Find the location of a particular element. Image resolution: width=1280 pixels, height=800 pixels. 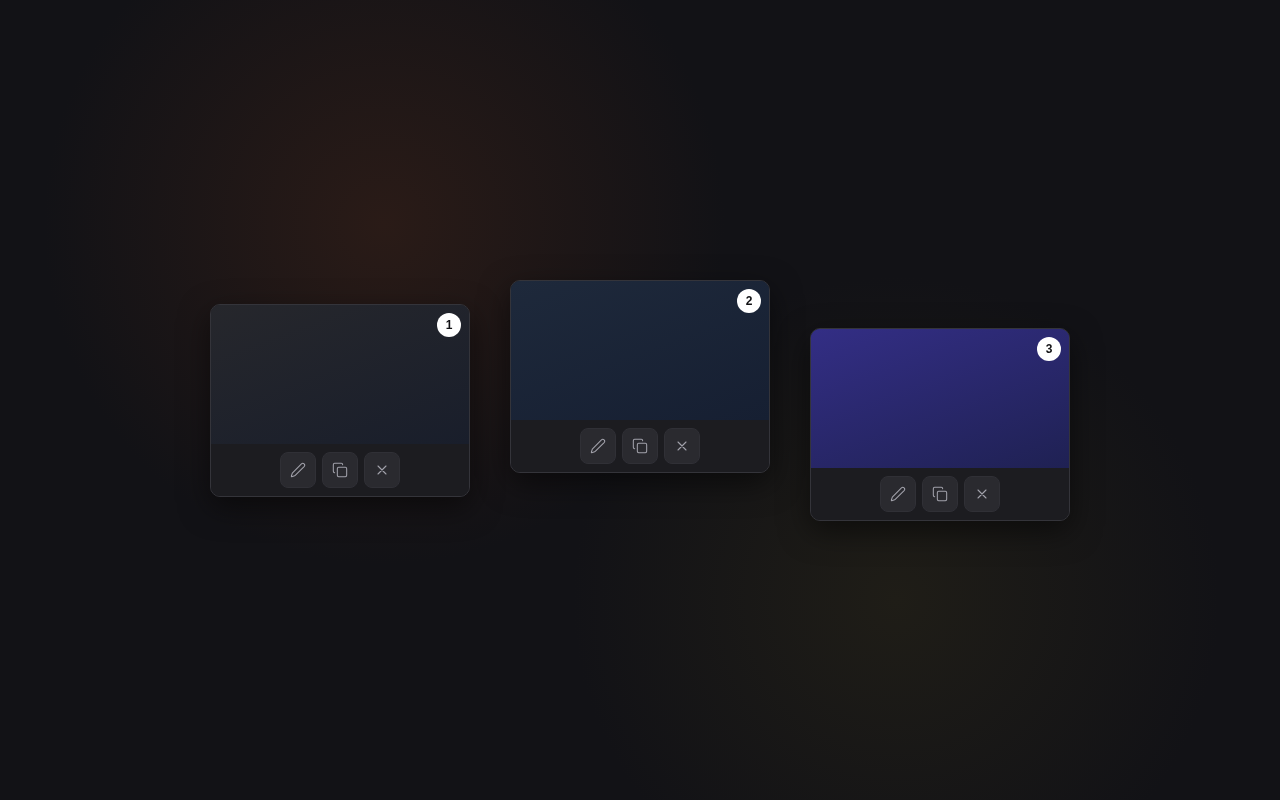

slide-number-badge: 2 is located at coordinates (749, 300).